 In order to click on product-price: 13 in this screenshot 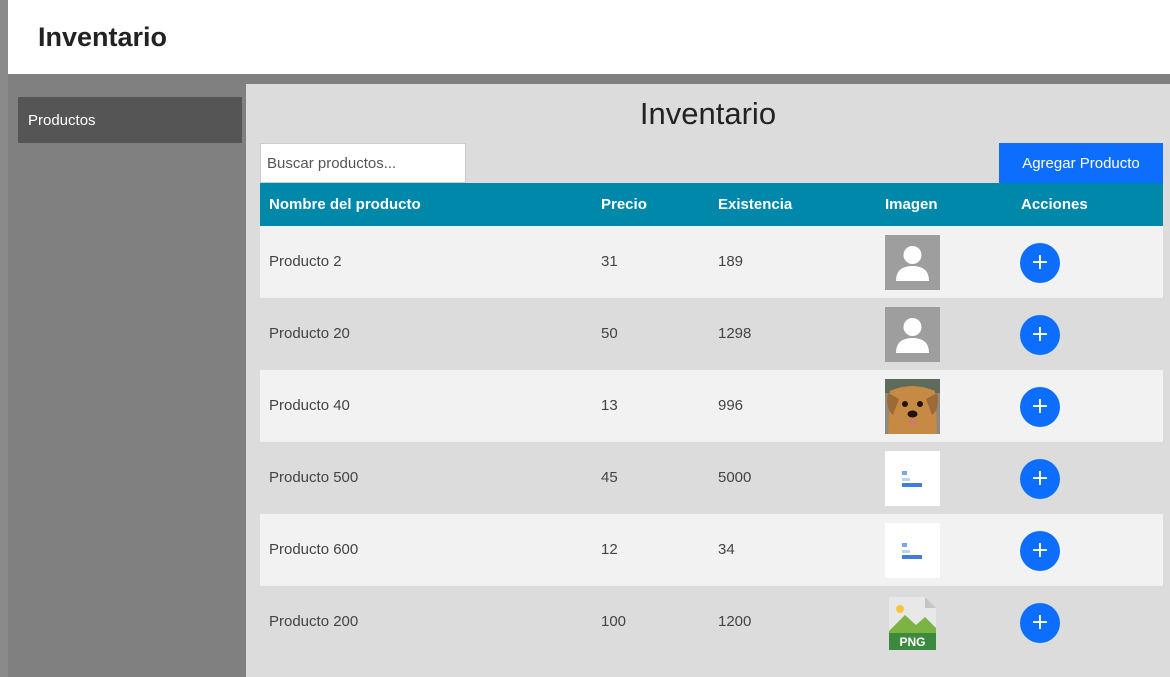, I will do `click(609, 405)`.